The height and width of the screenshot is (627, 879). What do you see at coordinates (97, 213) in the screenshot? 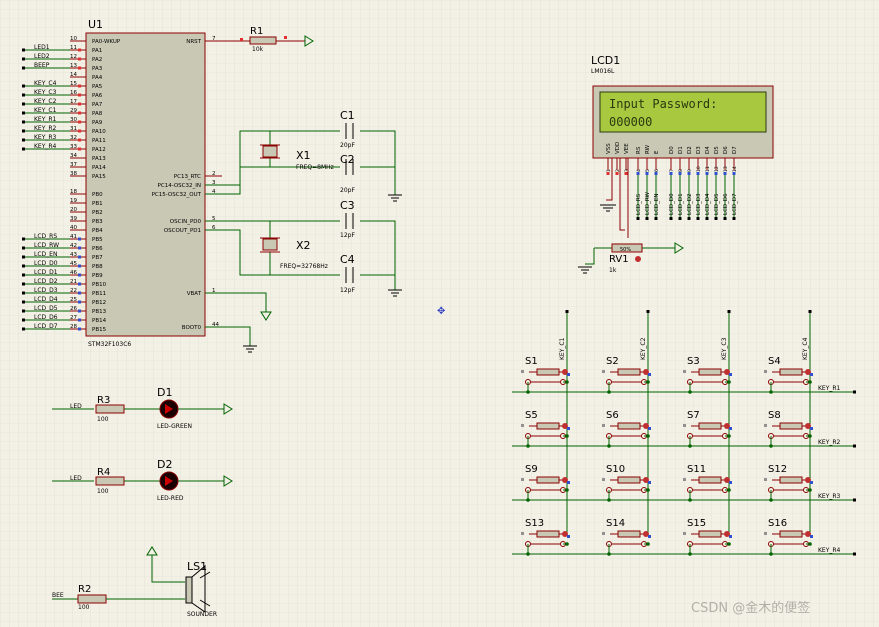
I see `pin-name: PB2` at bounding box center [97, 213].